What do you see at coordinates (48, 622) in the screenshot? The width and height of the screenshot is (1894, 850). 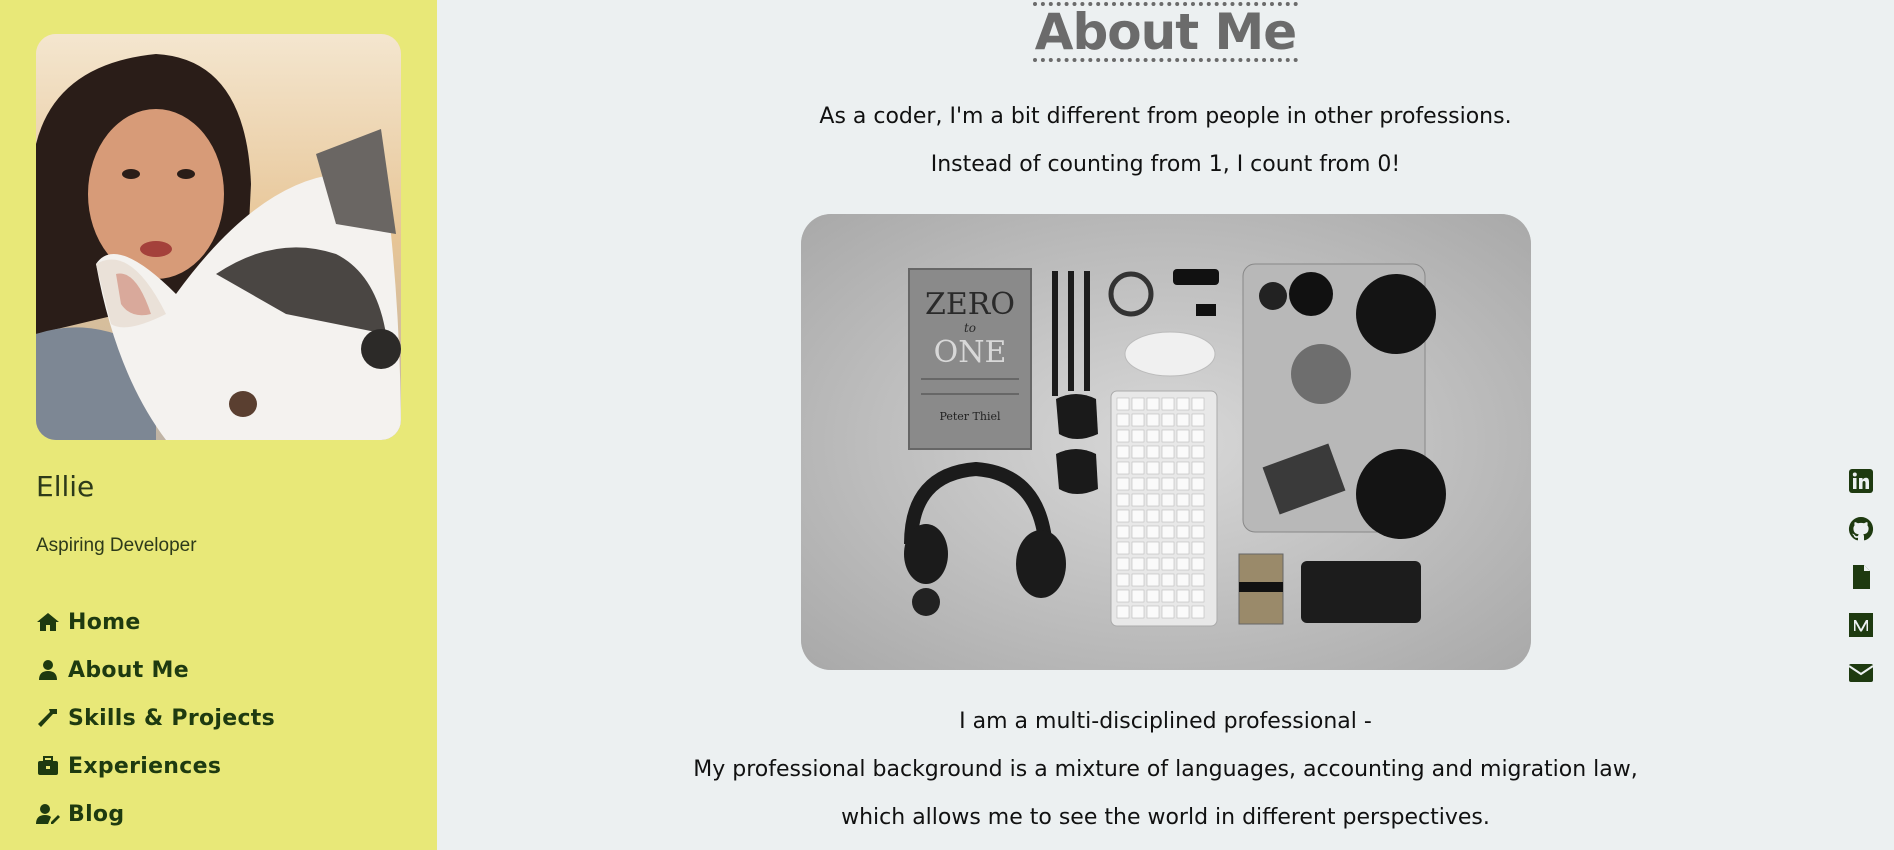 I see `home-icon` at bounding box center [48, 622].